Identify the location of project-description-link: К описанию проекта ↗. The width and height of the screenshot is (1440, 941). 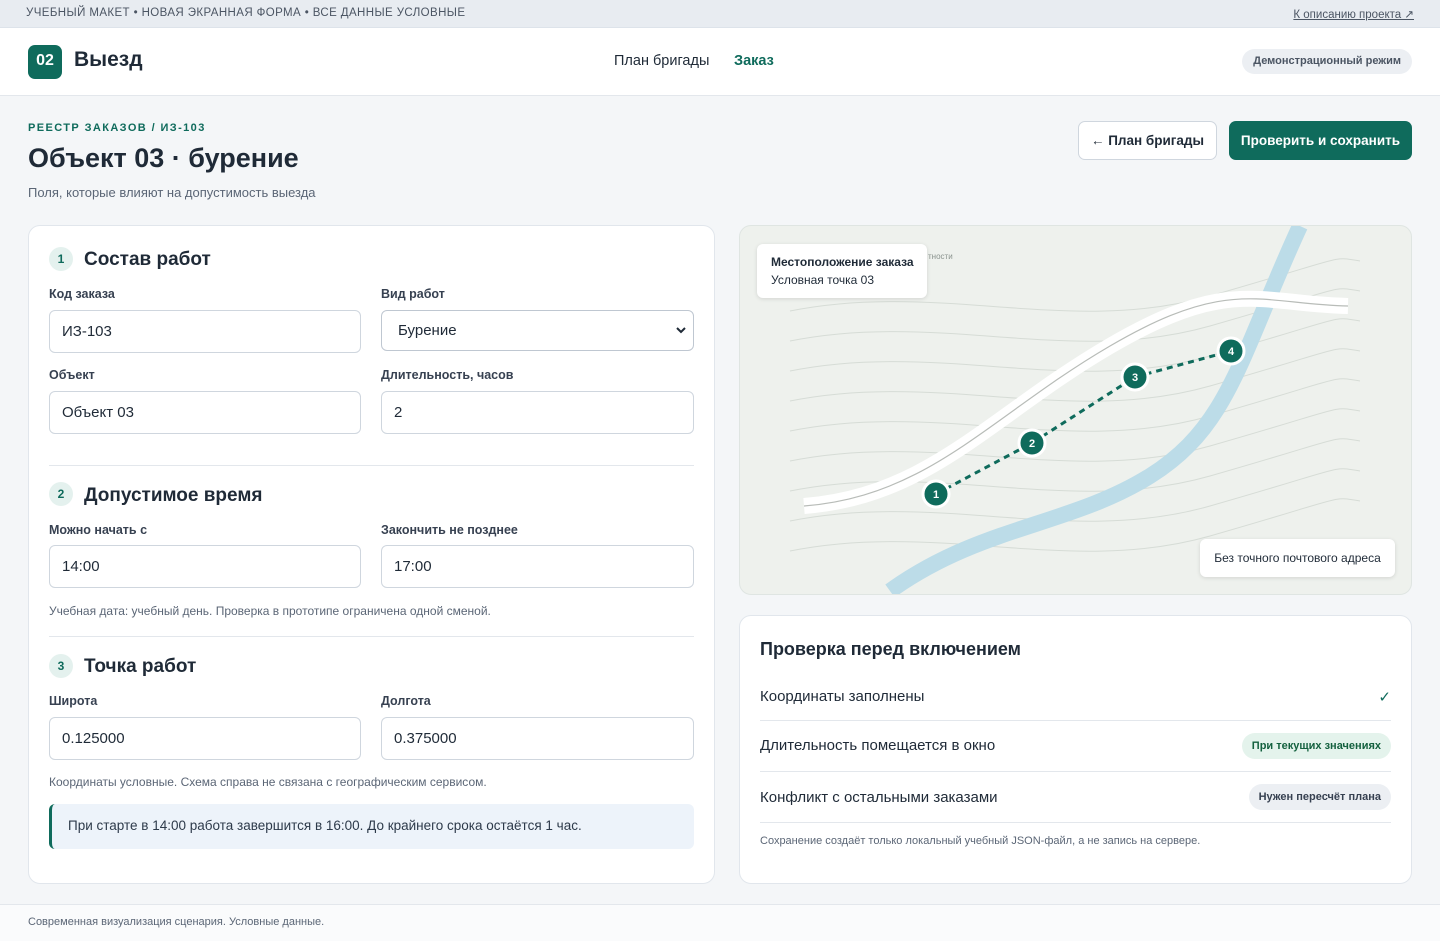
(1353, 14).